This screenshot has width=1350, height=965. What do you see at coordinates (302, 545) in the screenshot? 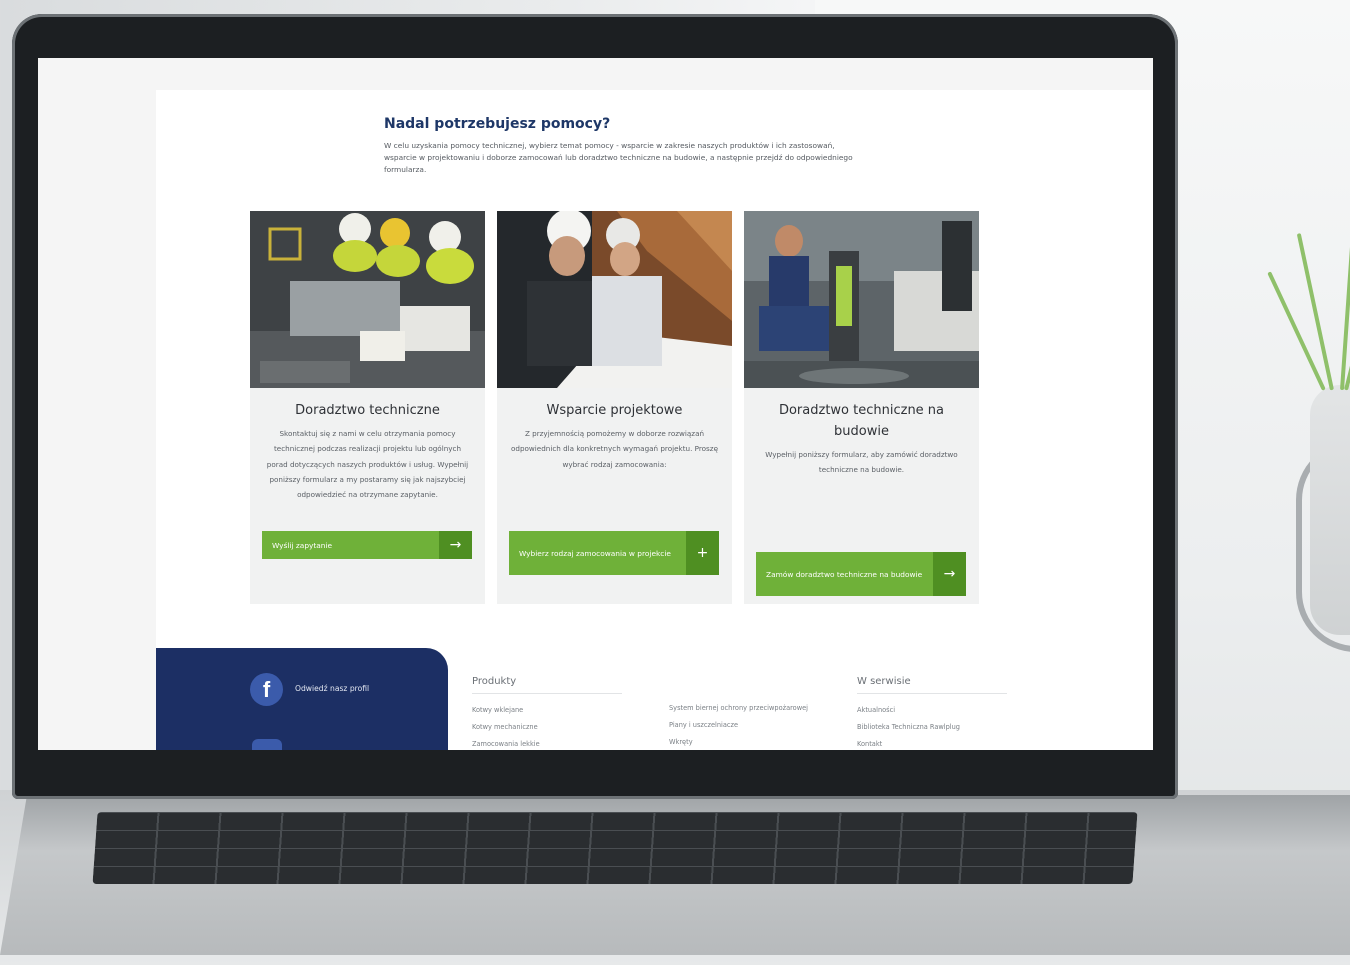
I see `button-label: Wyślij zapytanie` at bounding box center [302, 545].